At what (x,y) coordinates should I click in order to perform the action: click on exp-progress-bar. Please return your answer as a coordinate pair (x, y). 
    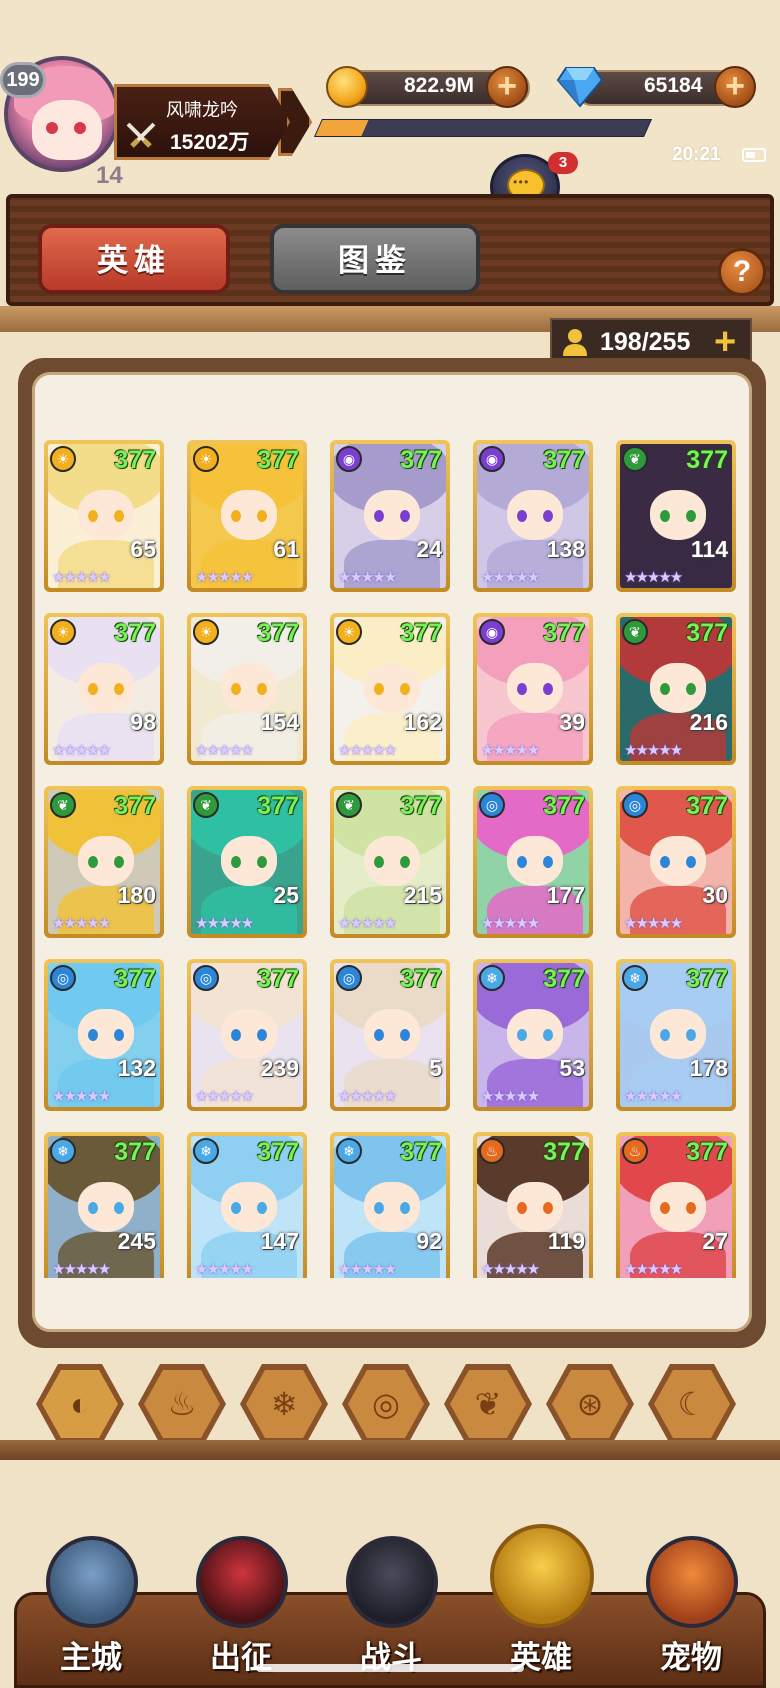
    Looking at the image, I should click on (483, 128).